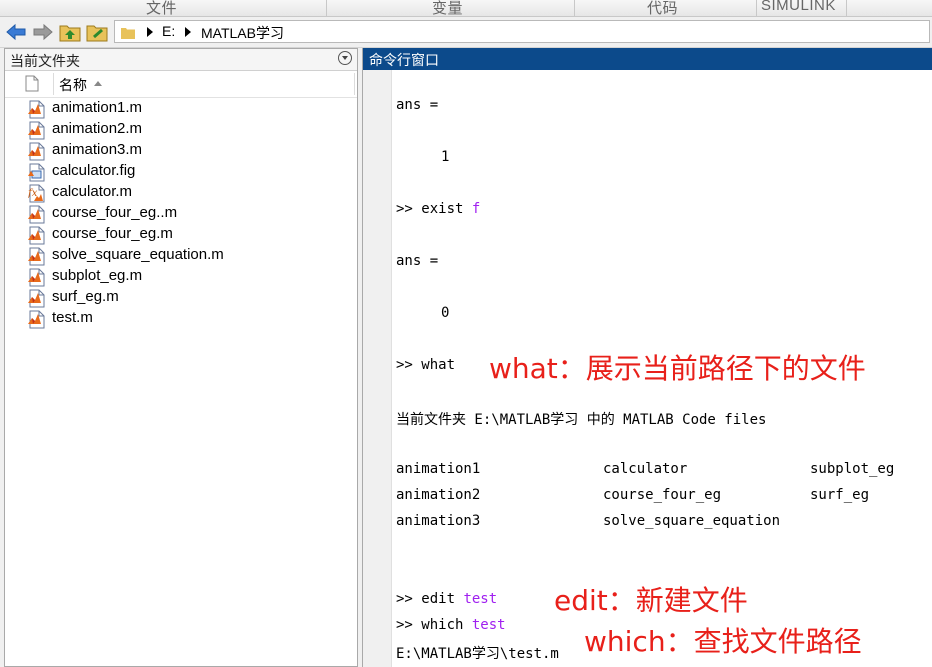 Image resolution: width=932 pixels, height=667 pixels. What do you see at coordinates (840, 495) in the screenshot?
I see `what-file-entry: surf_eg` at bounding box center [840, 495].